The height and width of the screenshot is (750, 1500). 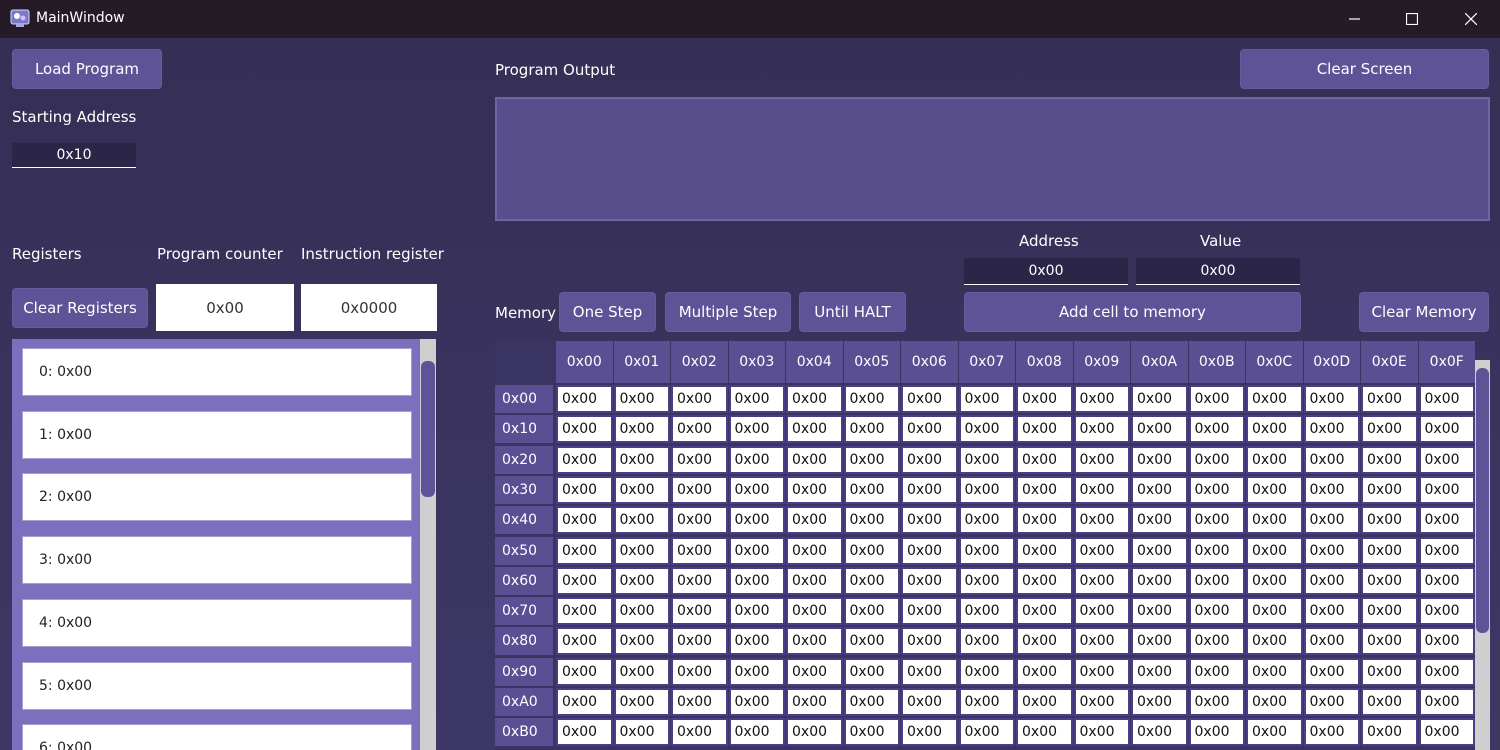 What do you see at coordinates (1412, 19) in the screenshot?
I see `maximize-button` at bounding box center [1412, 19].